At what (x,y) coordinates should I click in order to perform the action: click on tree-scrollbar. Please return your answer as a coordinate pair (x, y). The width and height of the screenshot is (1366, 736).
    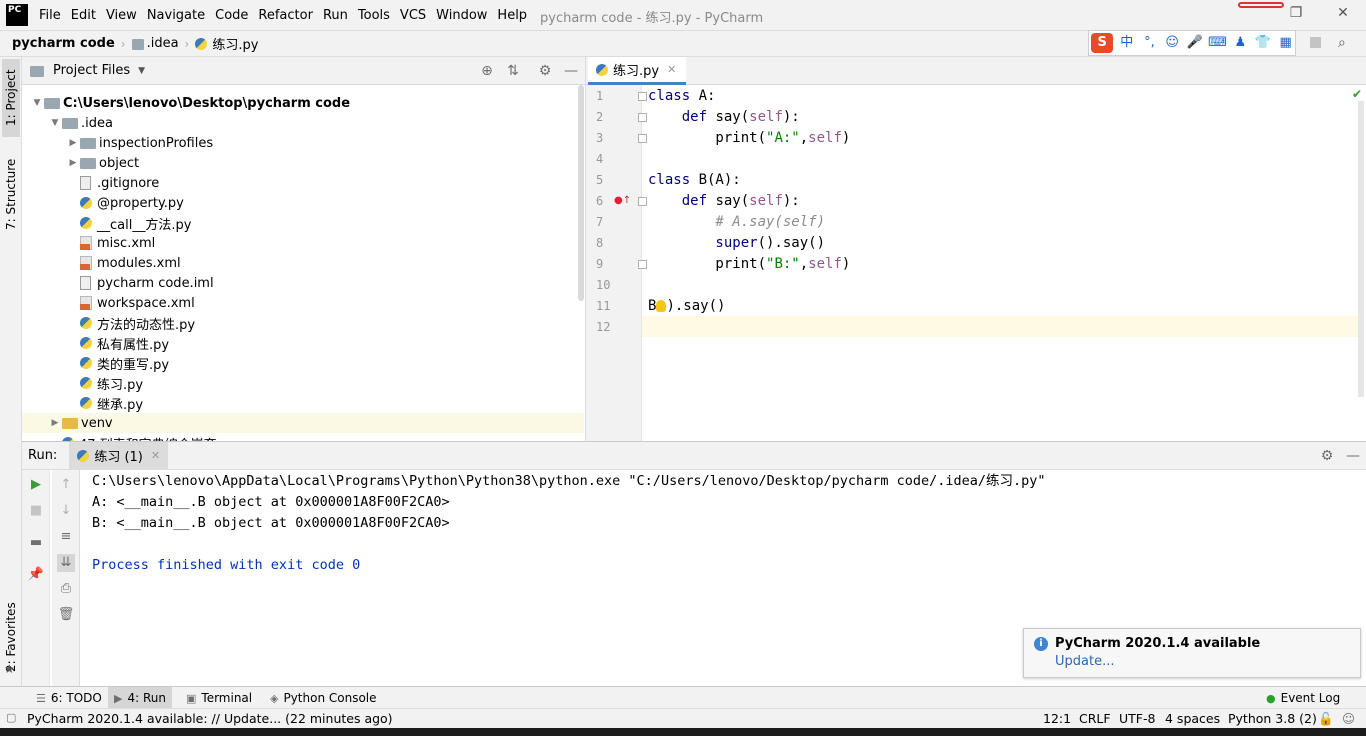
    Looking at the image, I should click on (581, 193).